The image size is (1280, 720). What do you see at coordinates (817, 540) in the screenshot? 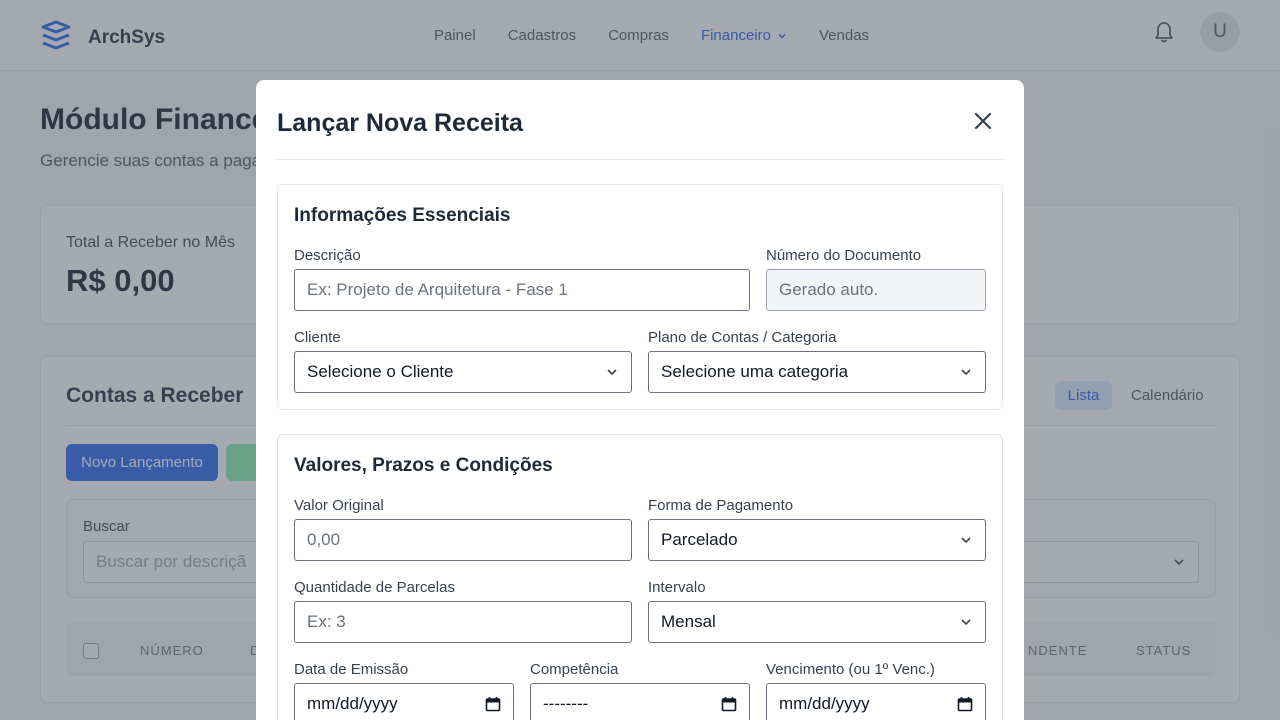
I see `payment-method-select: Parcelado` at bounding box center [817, 540].